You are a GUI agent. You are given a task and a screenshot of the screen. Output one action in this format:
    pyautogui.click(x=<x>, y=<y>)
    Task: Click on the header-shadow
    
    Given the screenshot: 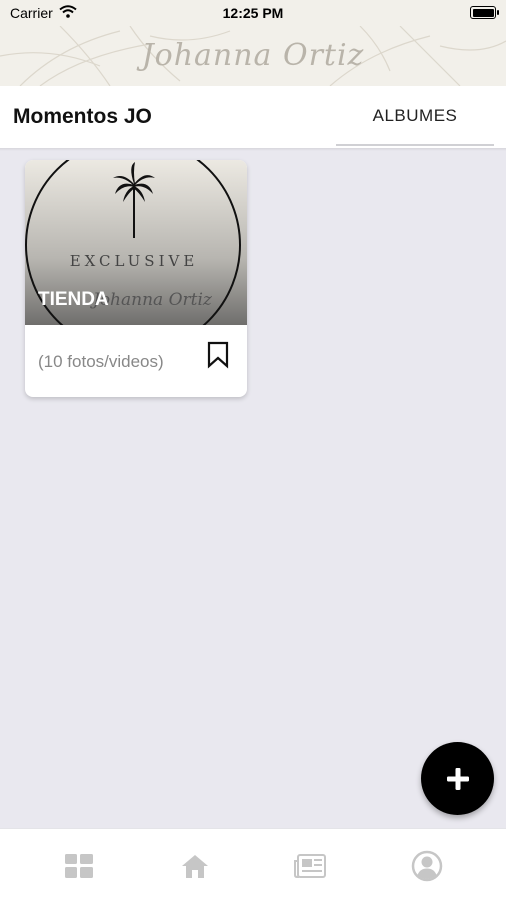 What is the action you would take?
    pyautogui.click(x=253, y=149)
    